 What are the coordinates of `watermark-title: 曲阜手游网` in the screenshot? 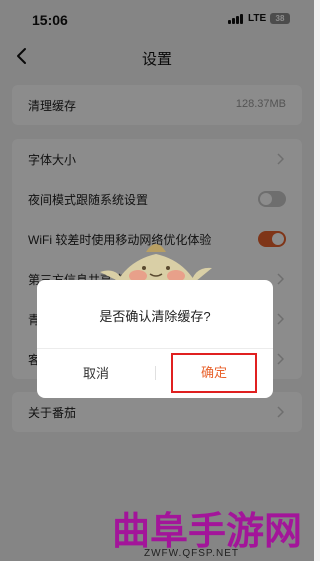 It's located at (207, 531).